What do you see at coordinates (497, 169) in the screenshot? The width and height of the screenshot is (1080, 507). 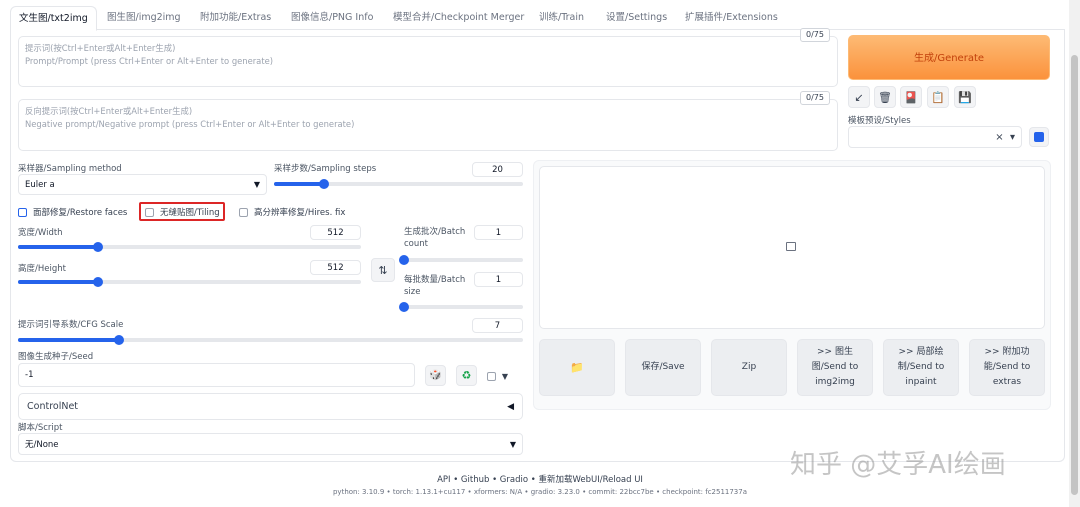 I see `sampling-steps-input: 20` at bounding box center [497, 169].